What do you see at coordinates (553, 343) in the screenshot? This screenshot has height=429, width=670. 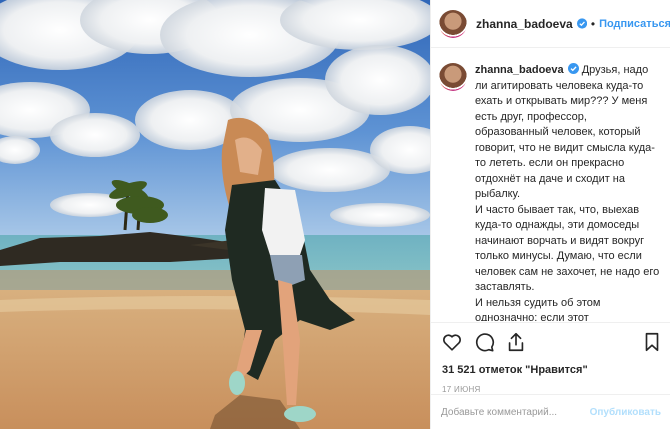 I see `action-icons` at bounding box center [553, 343].